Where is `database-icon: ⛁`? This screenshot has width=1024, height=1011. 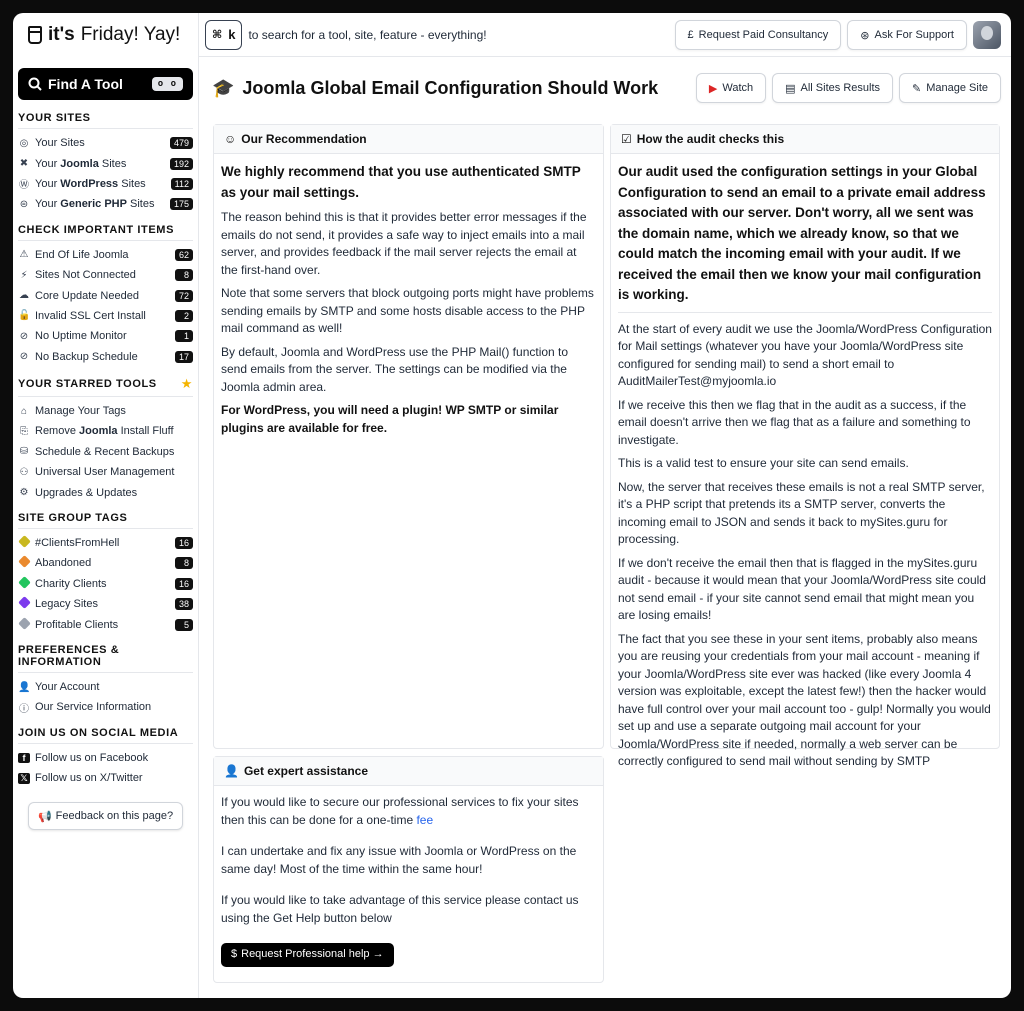 database-icon: ⛁ is located at coordinates (24, 452).